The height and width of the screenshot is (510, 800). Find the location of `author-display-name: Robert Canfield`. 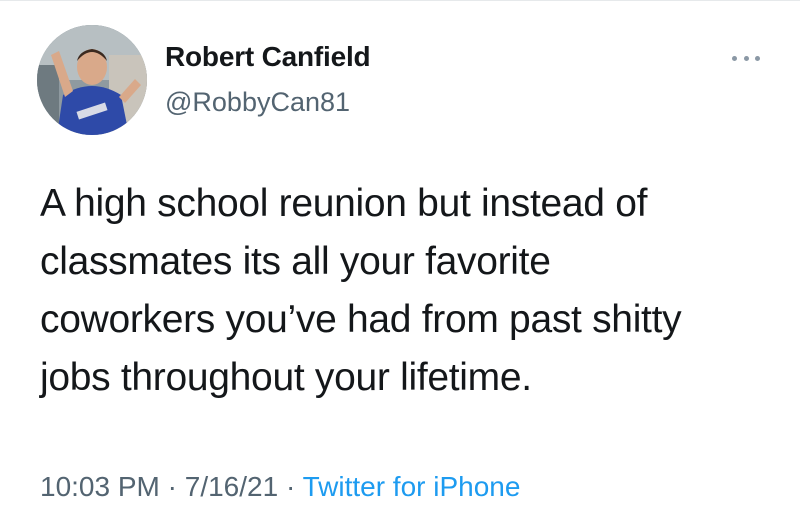

author-display-name: Robert Canfield is located at coordinates (268, 57).